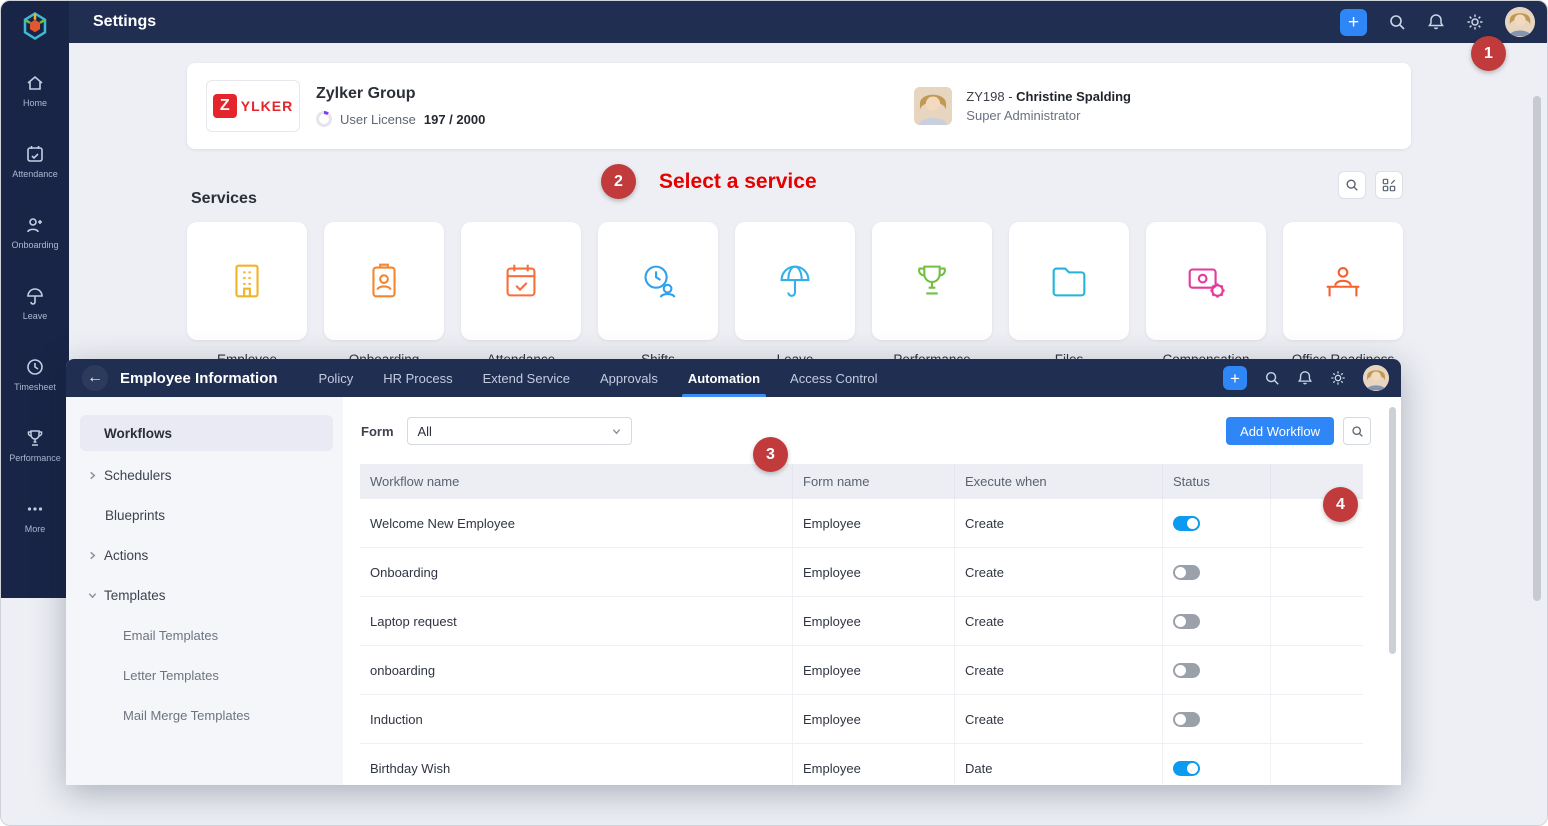  What do you see at coordinates (1280, 431) in the screenshot?
I see `add-workflow-button: Add Workflow` at bounding box center [1280, 431].